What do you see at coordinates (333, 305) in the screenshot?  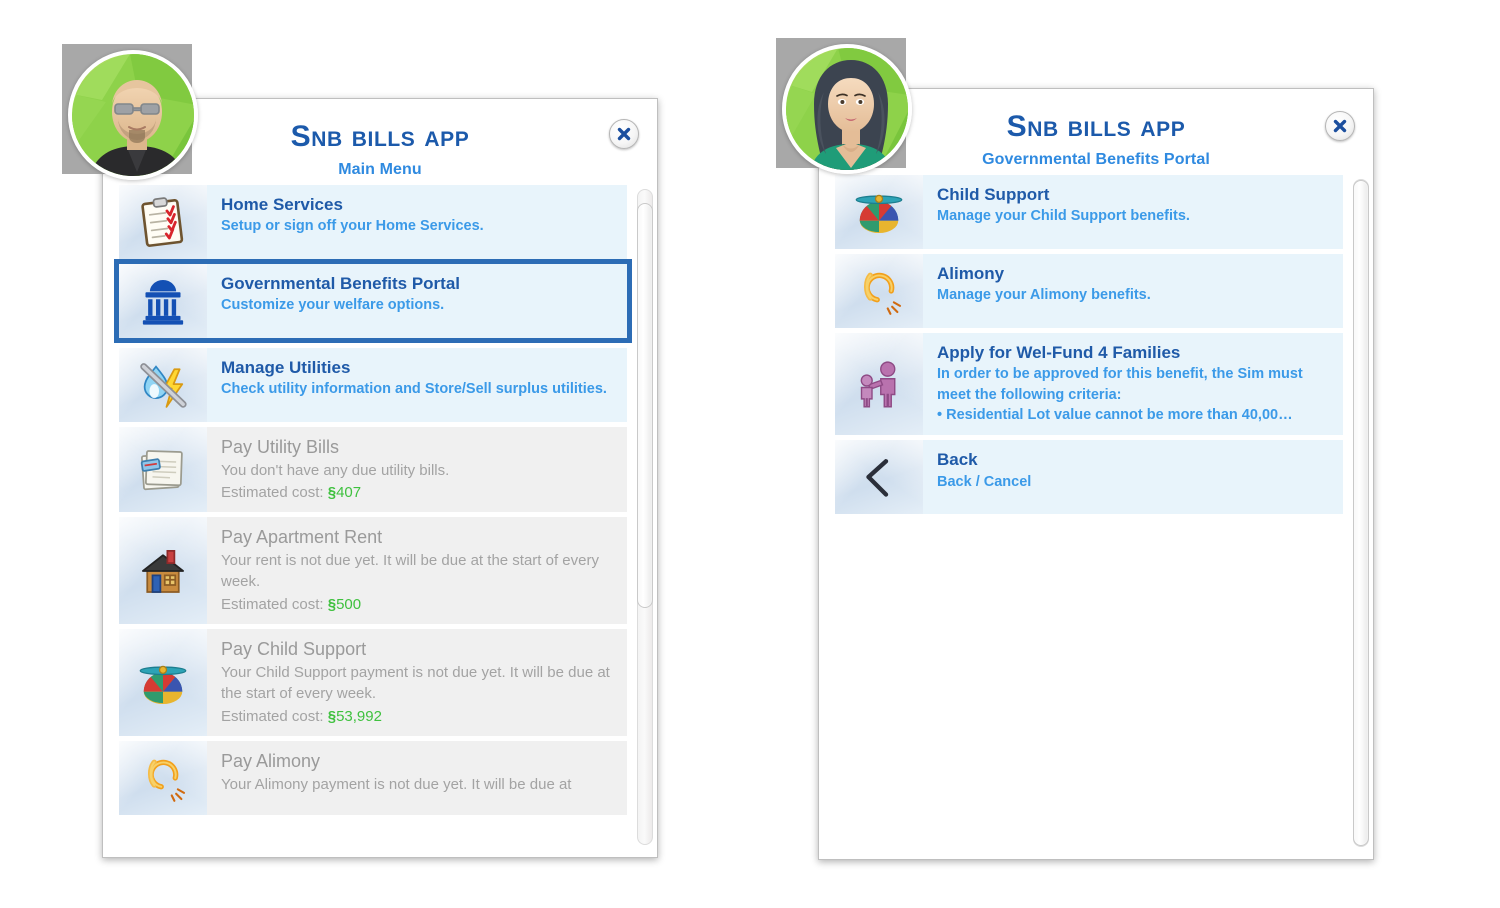 I see `menu-item-description: Customize your welfare options.` at bounding box center [333, 305].